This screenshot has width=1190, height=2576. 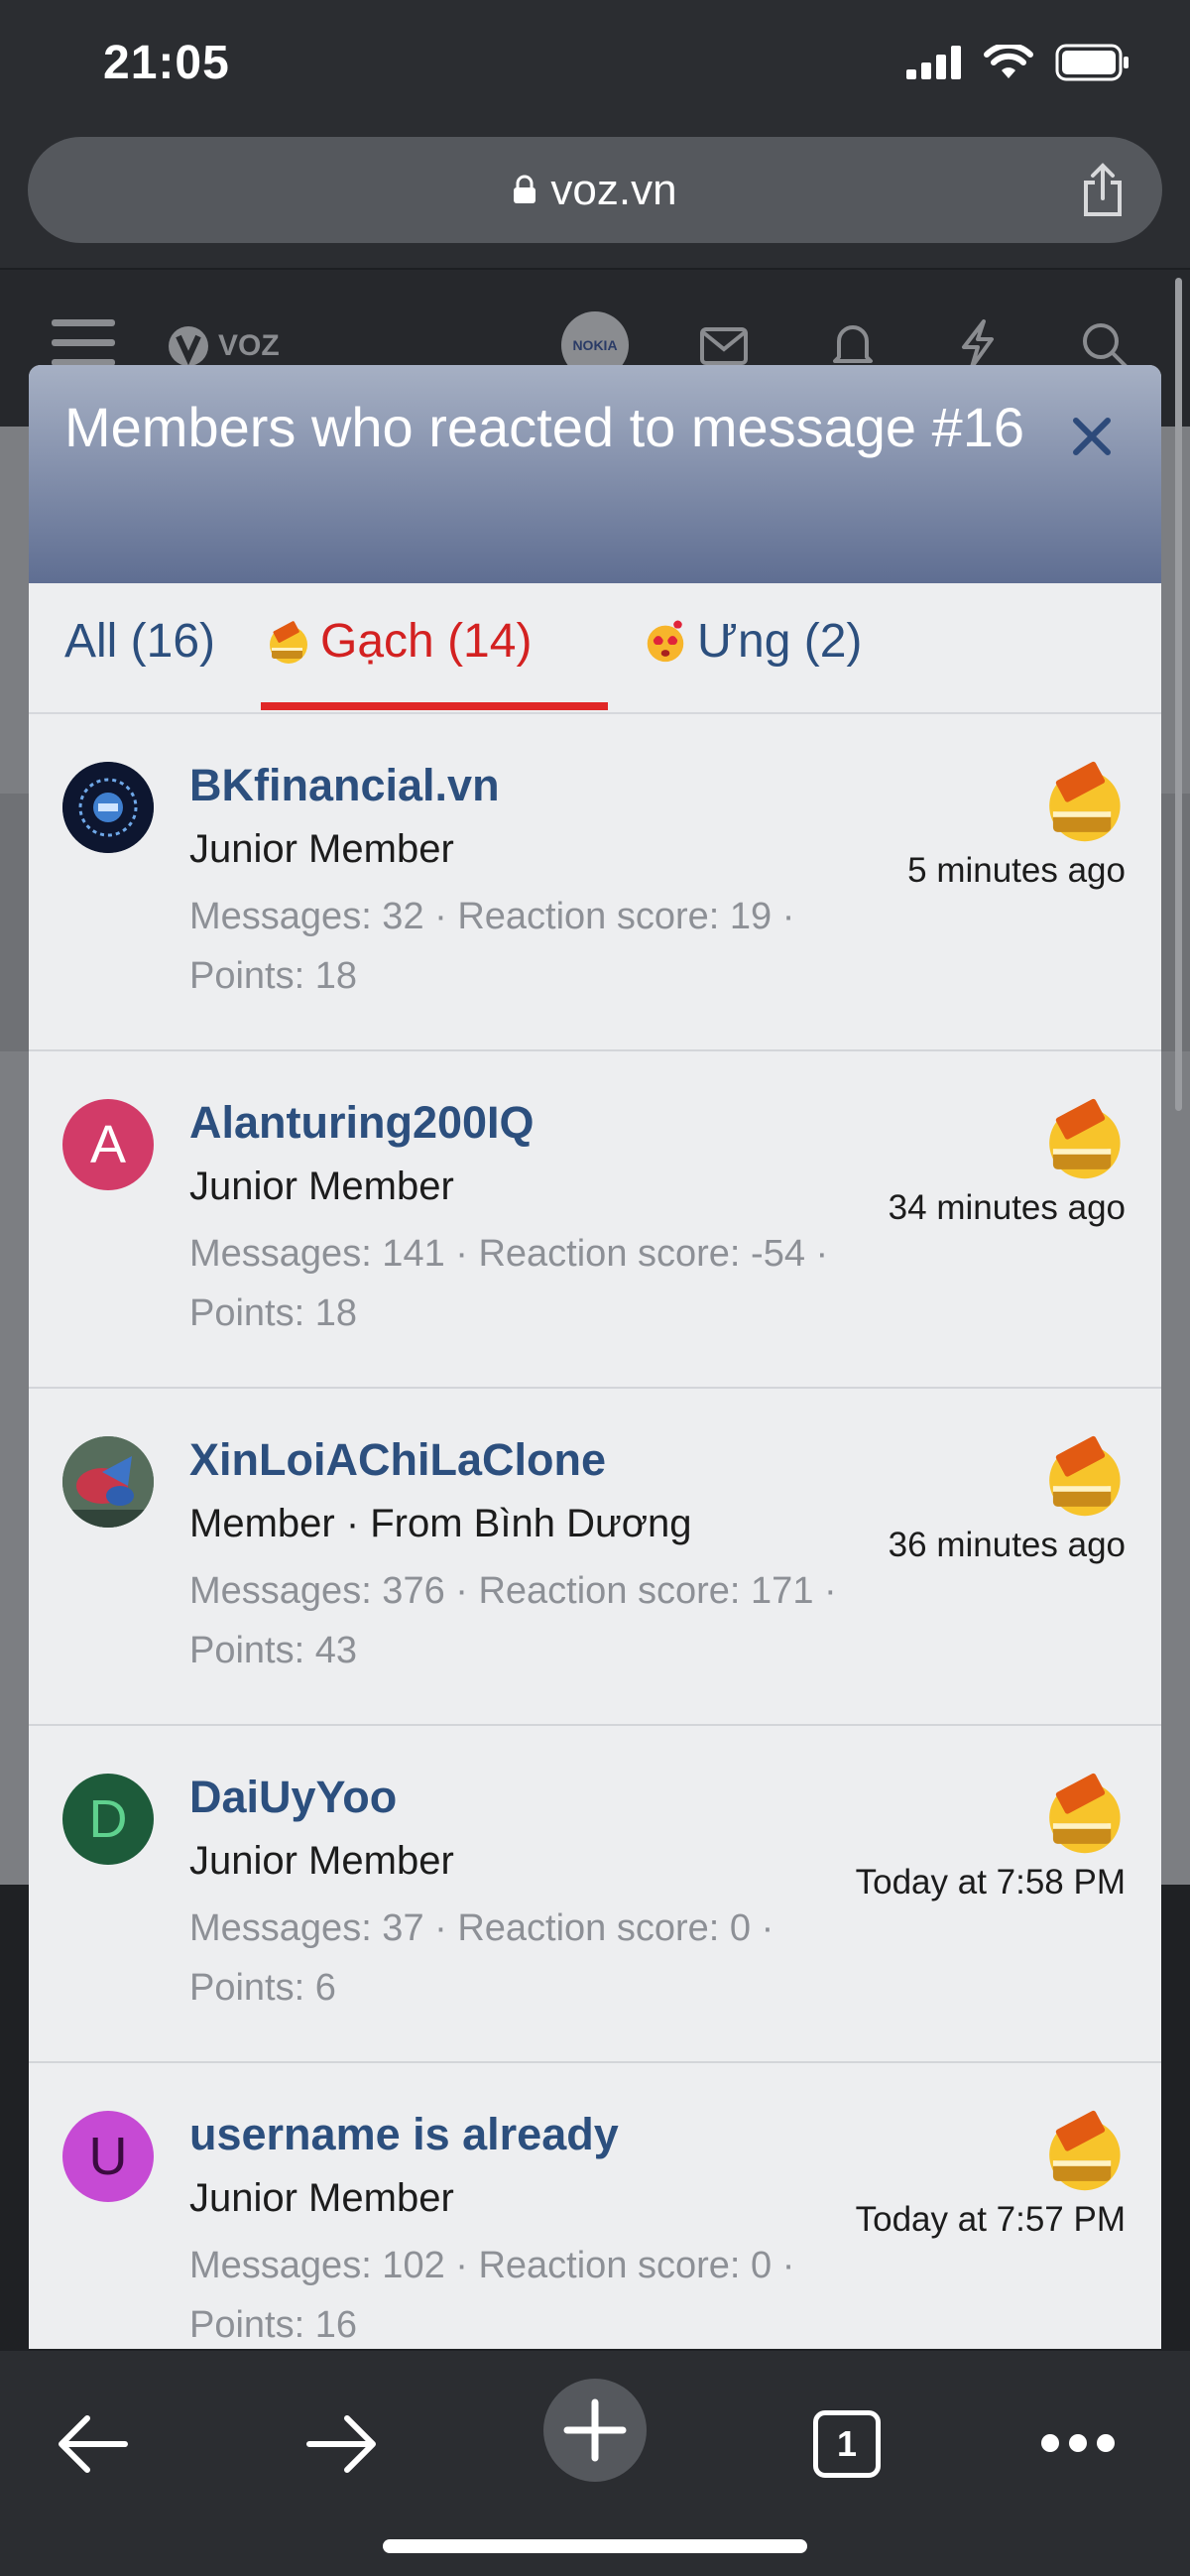 I want to click on back-arrow-icon, so click(x=92, y=2444).